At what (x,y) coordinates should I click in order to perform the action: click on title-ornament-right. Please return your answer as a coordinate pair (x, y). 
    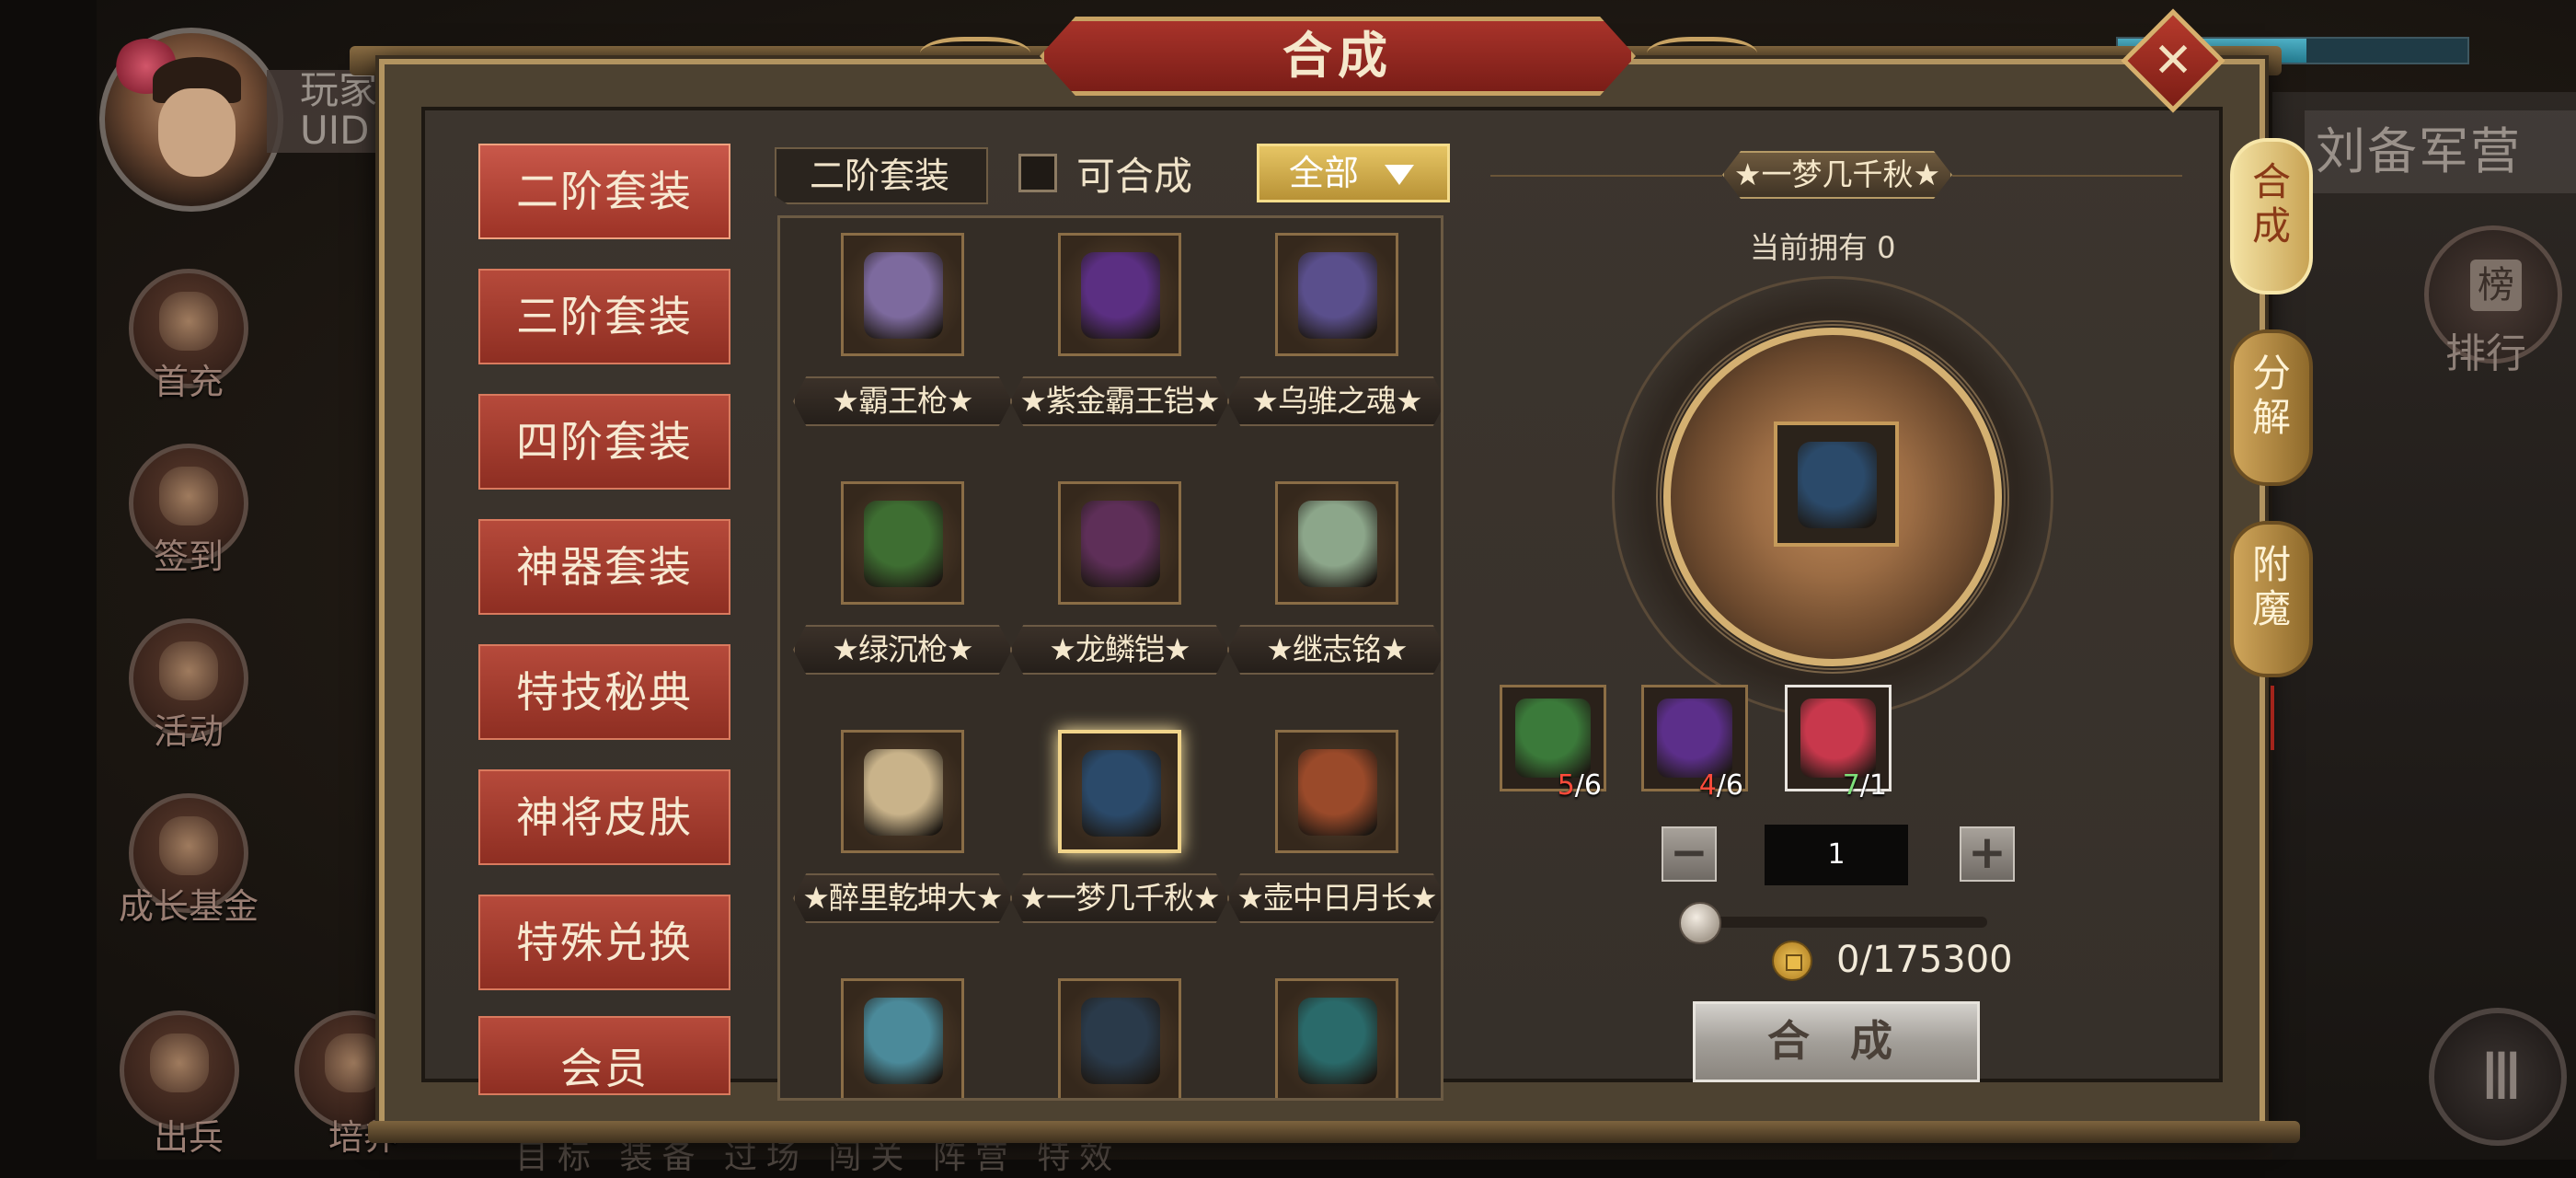
    Looking at the image, I should click on (1702, 57).